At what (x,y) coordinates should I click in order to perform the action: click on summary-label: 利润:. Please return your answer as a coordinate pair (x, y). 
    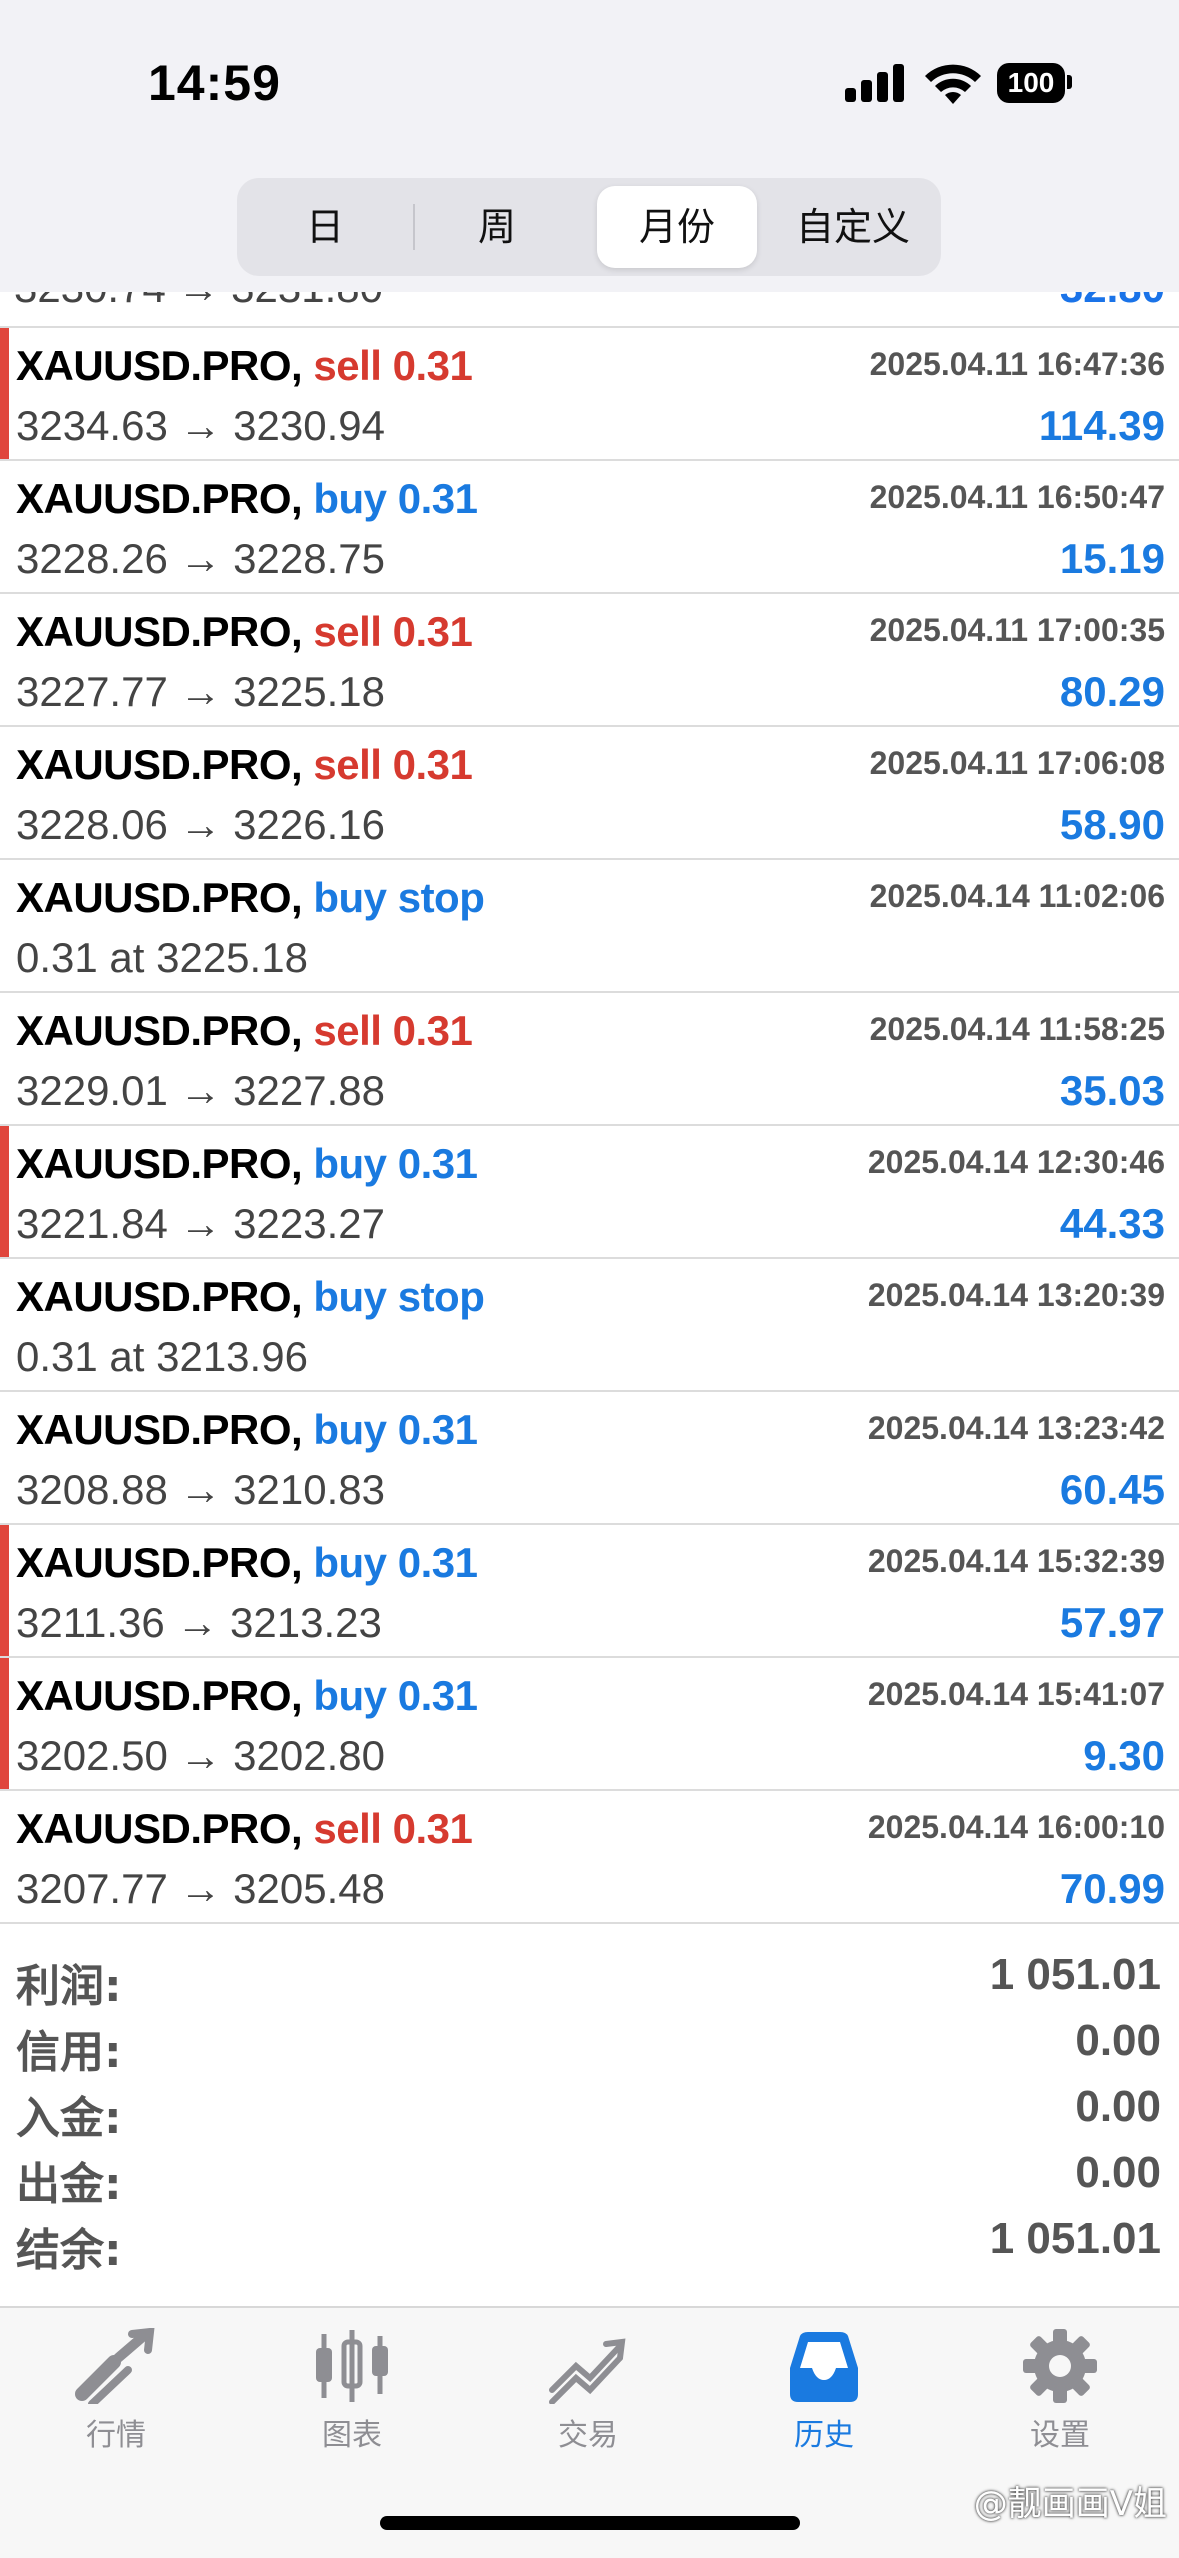
    Looking at the image, I should click on (69, 1986).